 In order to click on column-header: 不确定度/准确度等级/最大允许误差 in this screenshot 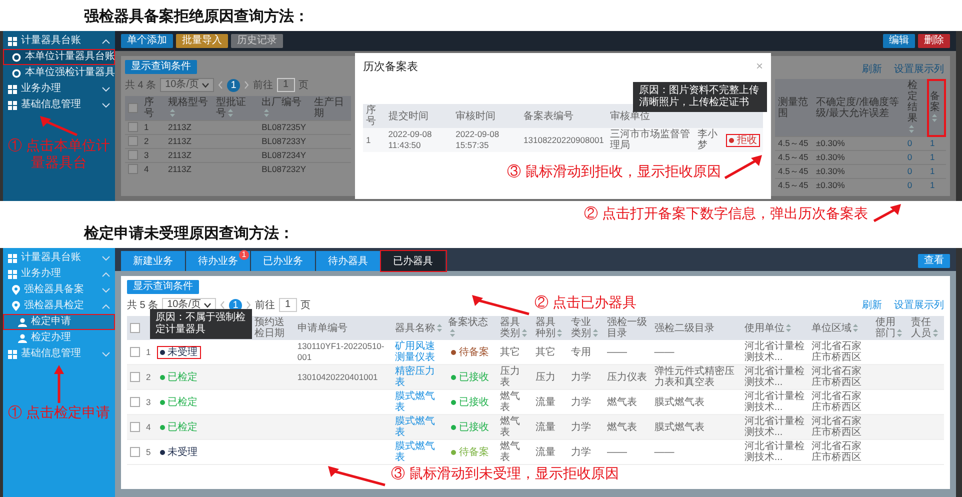, I will do `click(858, 107)`.